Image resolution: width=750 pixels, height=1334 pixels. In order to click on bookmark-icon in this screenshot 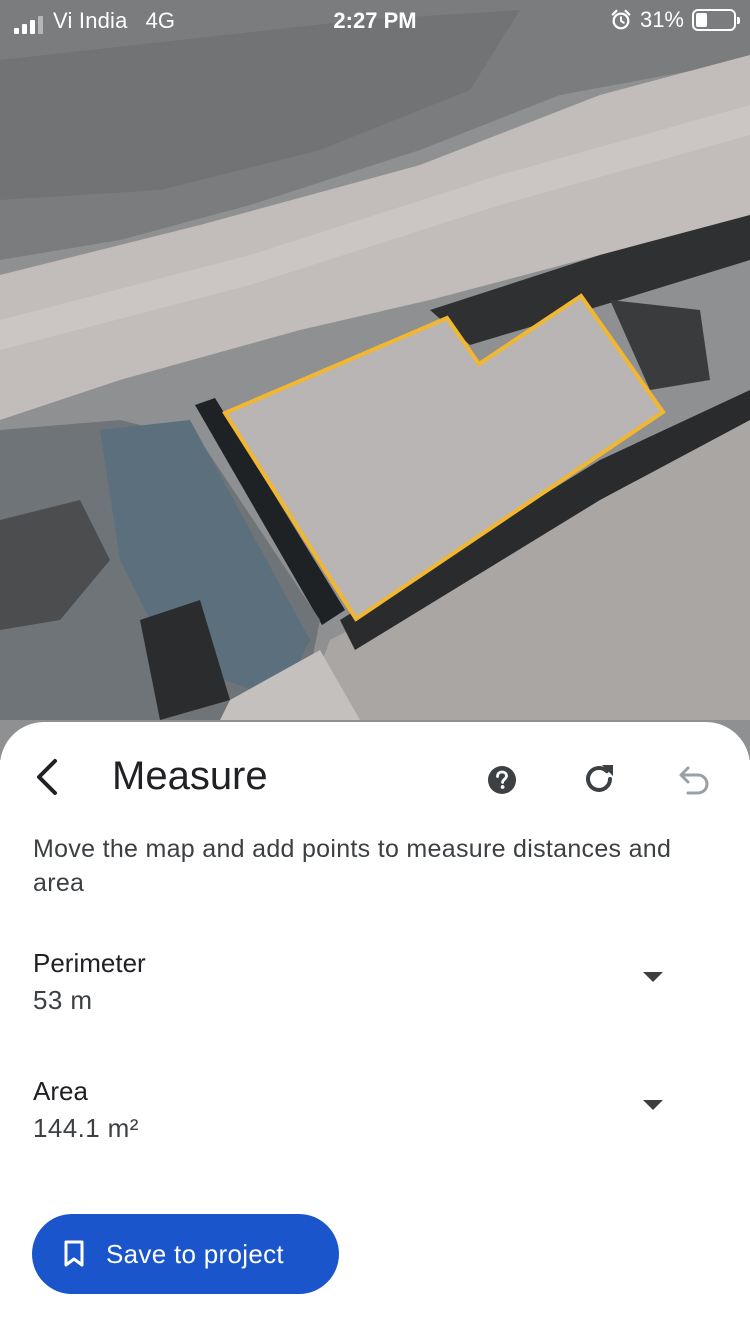, I will do `click(74, 1253)`.